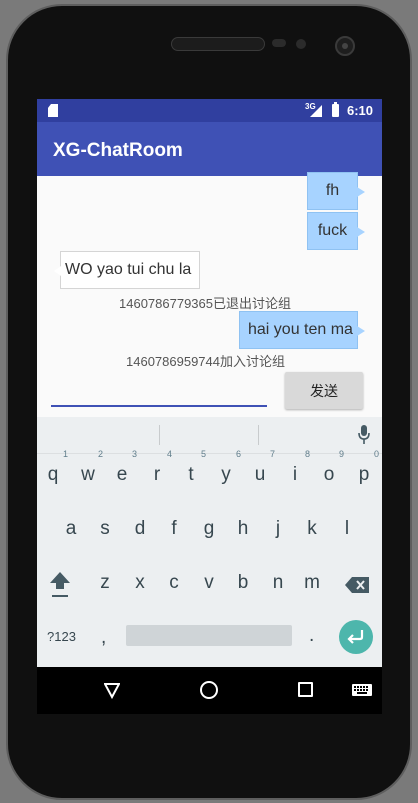 The width and height of the screenshot is (418, 803). What do you see at coordinates (336, 231) in the screenshot?
I see `chat-message-sent: fuck` at bounding box center [336, 231].